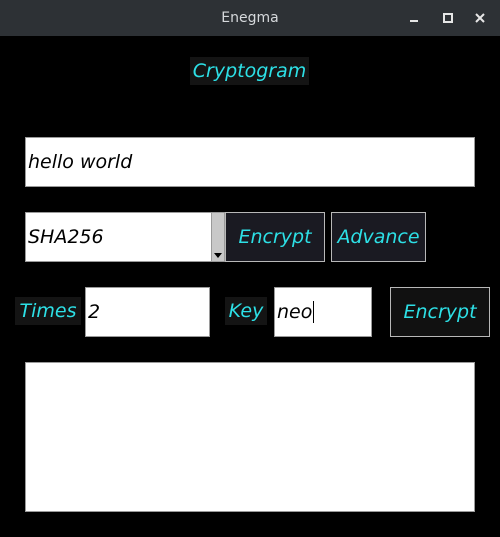 Image resolution: width=500 pixels, height=537 pixels. What do you see at coordinates (440, 312) in the screenshot?
I see `encrypt-with-key-button: Encrypt` at bounding box center [440, 312].